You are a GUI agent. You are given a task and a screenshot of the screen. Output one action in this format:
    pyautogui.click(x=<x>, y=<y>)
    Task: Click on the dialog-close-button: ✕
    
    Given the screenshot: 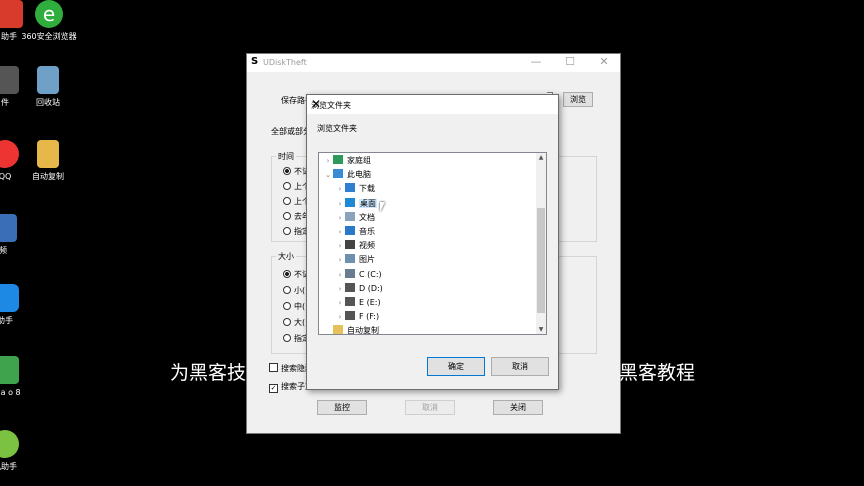 What is the action you would take?
    pyautogui.click(x=432, y=104)
    